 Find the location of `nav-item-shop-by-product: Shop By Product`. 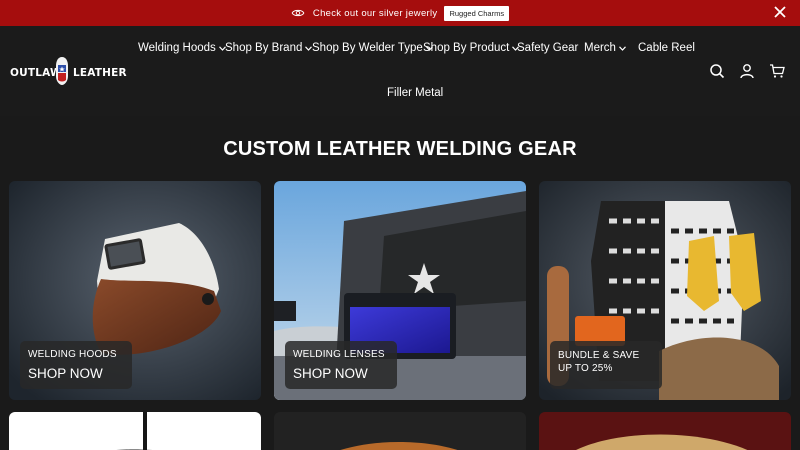

nav-item-shop-by-product: Shop By Product is located at coordinates (471, 48).